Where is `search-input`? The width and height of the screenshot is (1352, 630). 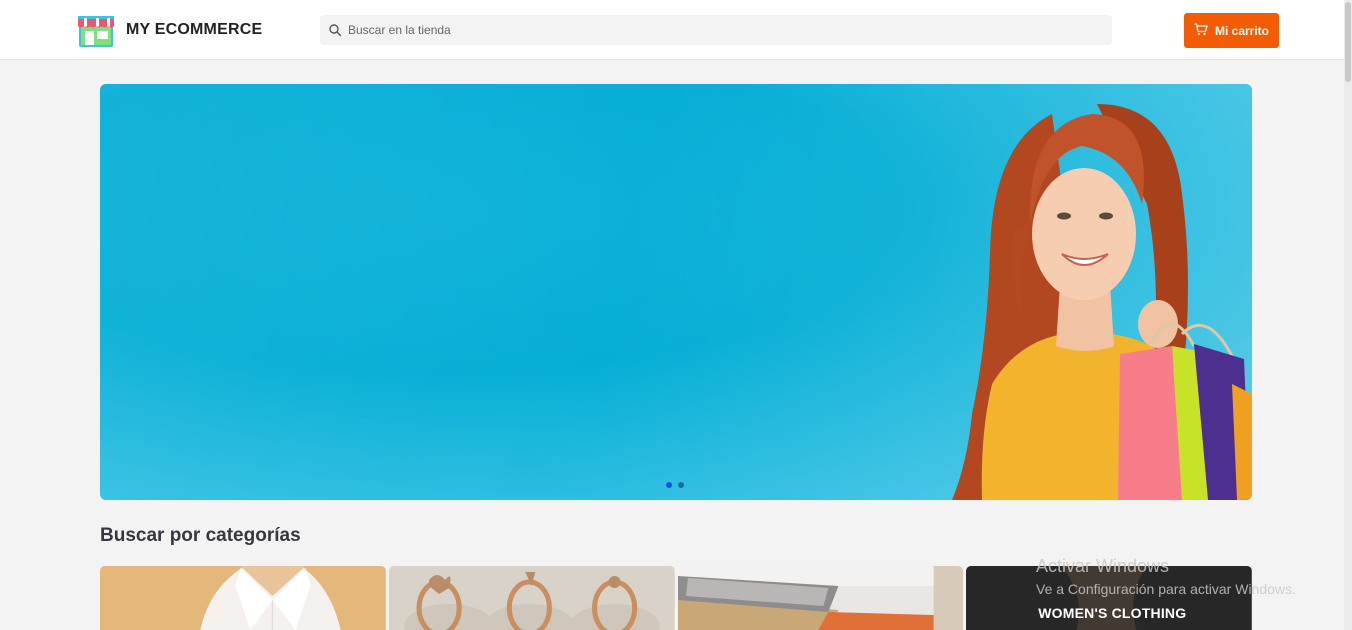
search-input is located at coordinates (727, 30).